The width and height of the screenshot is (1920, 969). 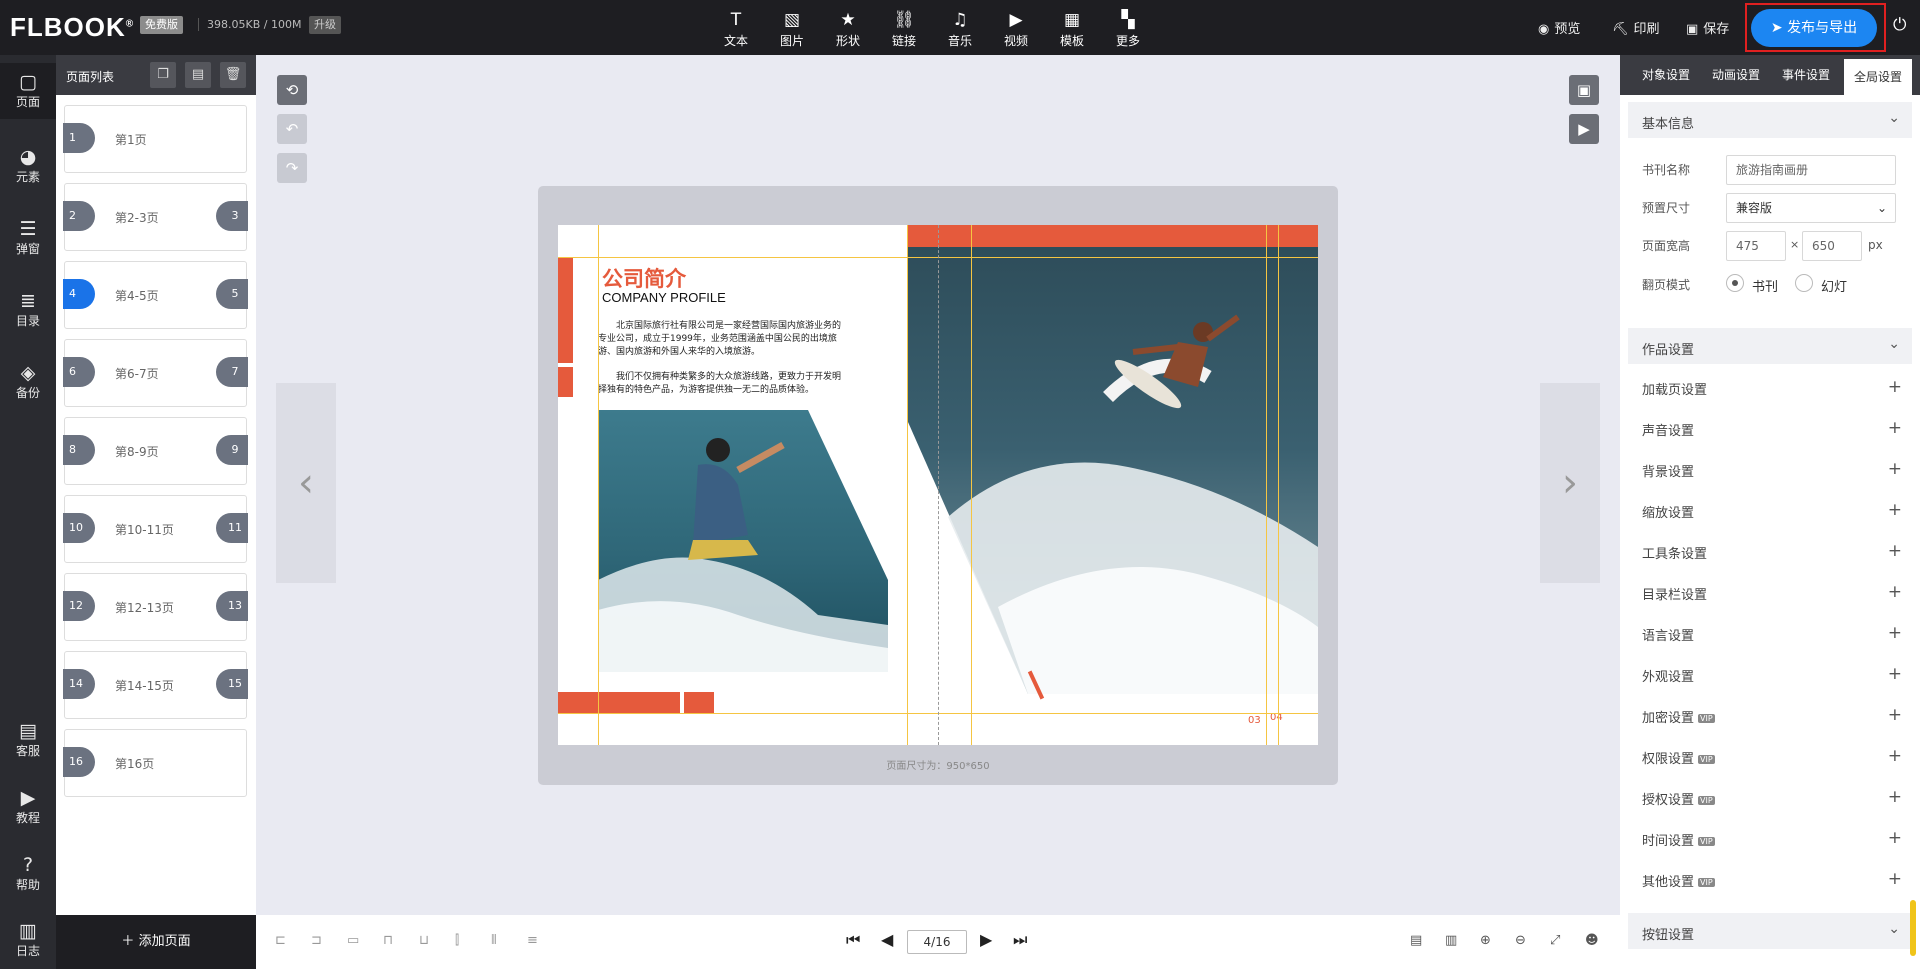 What do you see at coordinates (28, 311) in the screenshot?
I see `nav-toc: ≣ 目录` at bounding box center [28, 311].